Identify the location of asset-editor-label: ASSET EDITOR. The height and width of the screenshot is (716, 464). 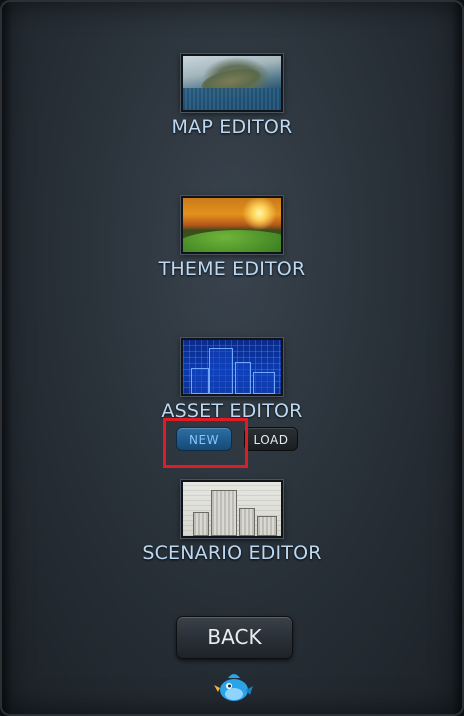
(232, 411).